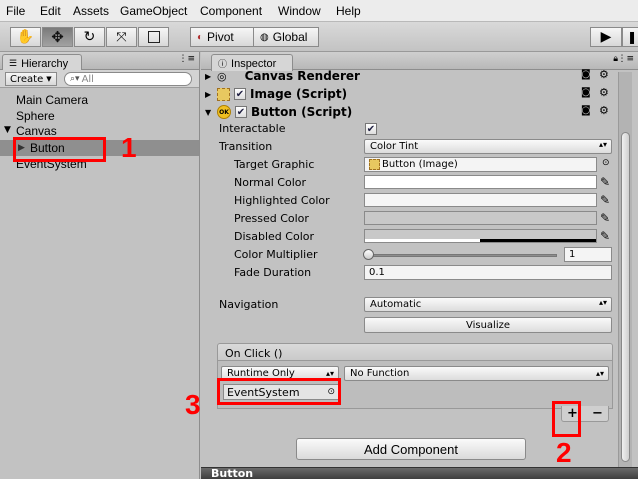 This screenshot has width=638, height=479. I want to click on annotation-number-1: 1, so click(129, 147).